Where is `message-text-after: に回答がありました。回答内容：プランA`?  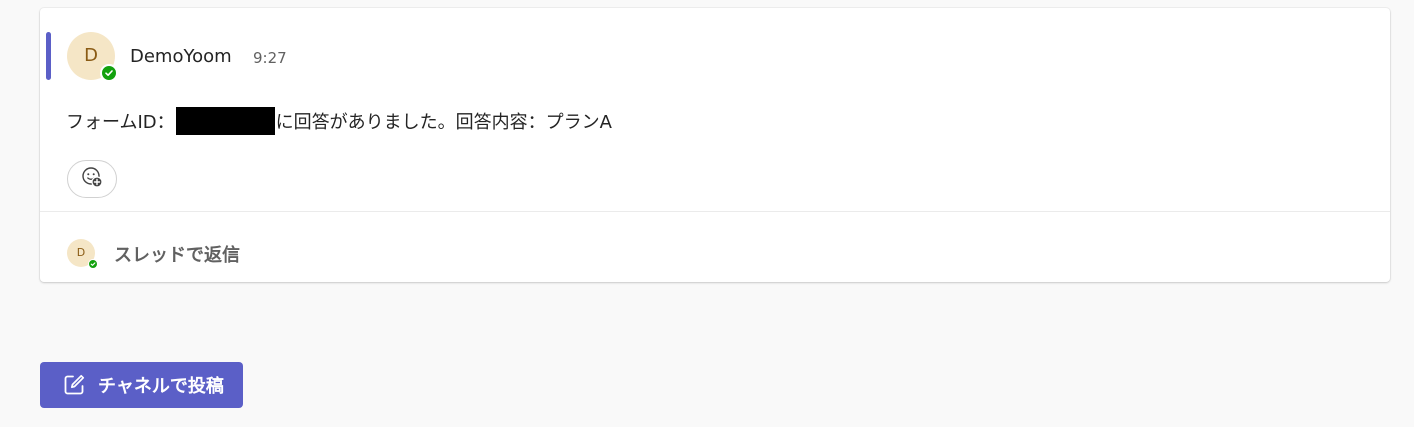 message-text-after: に回答がありました。回答内容：プランA is located at coordinates (443, 122).